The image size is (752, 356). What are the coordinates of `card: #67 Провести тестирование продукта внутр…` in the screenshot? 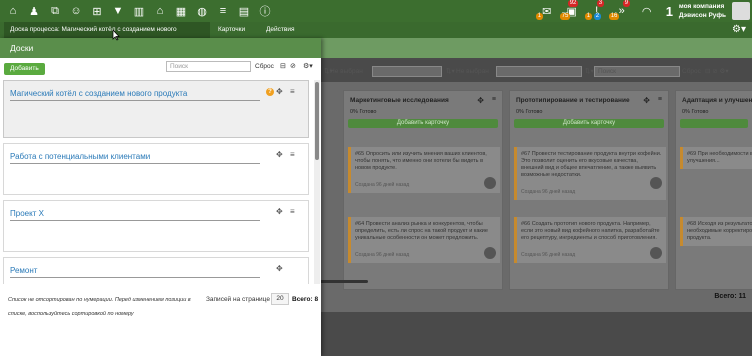 It's located at (590, 173).